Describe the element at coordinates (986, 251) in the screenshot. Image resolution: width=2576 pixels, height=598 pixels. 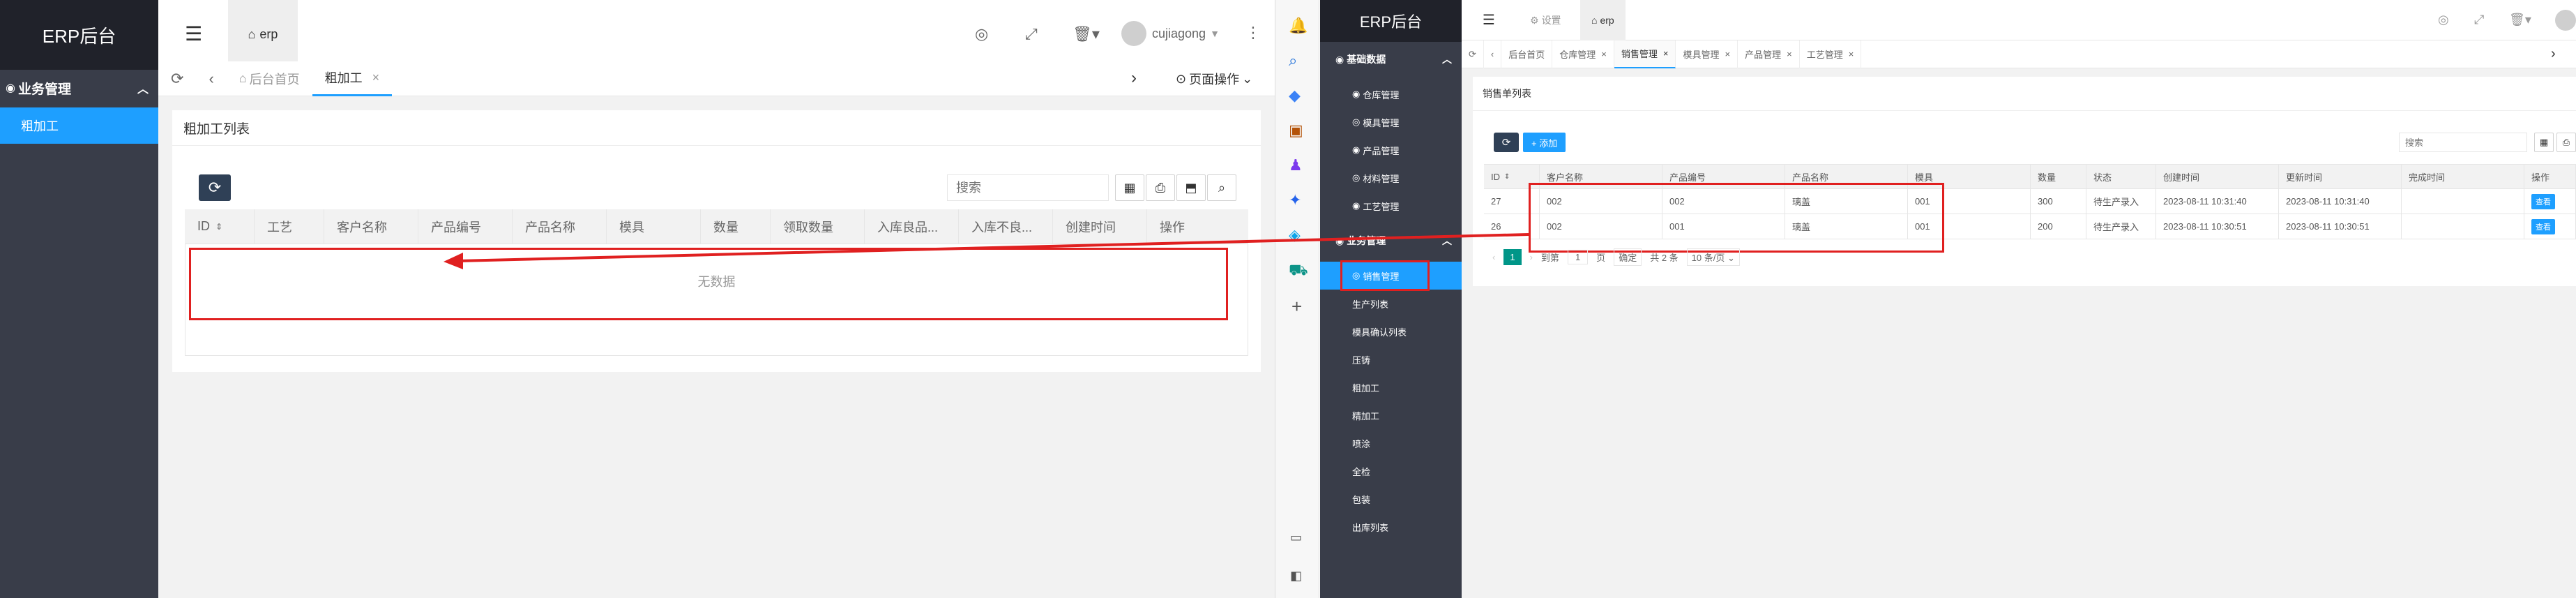
I see `annotation-arrow` at that location.